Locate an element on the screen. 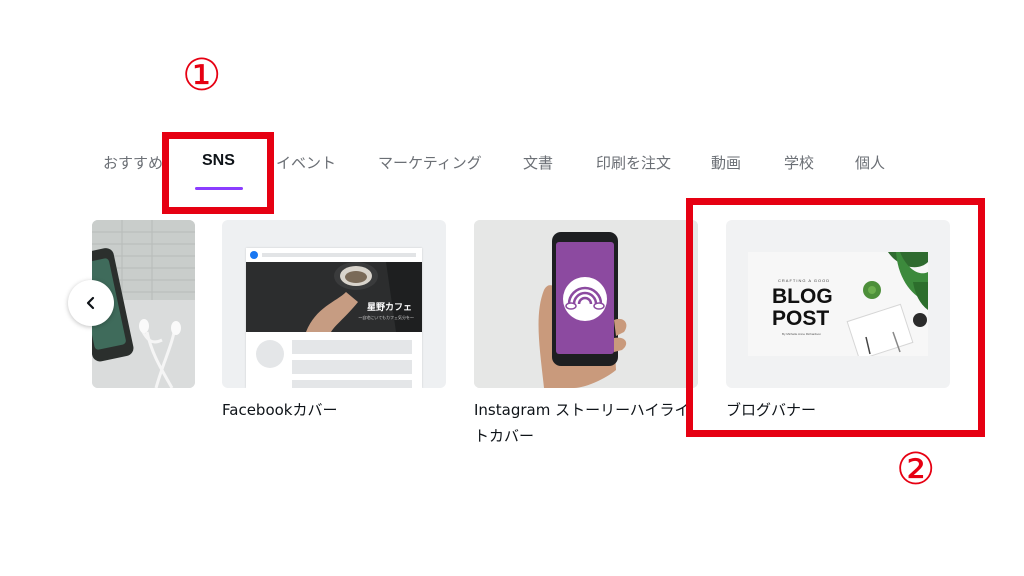  tab-school: 学校 is located at coordinates (799, 162).